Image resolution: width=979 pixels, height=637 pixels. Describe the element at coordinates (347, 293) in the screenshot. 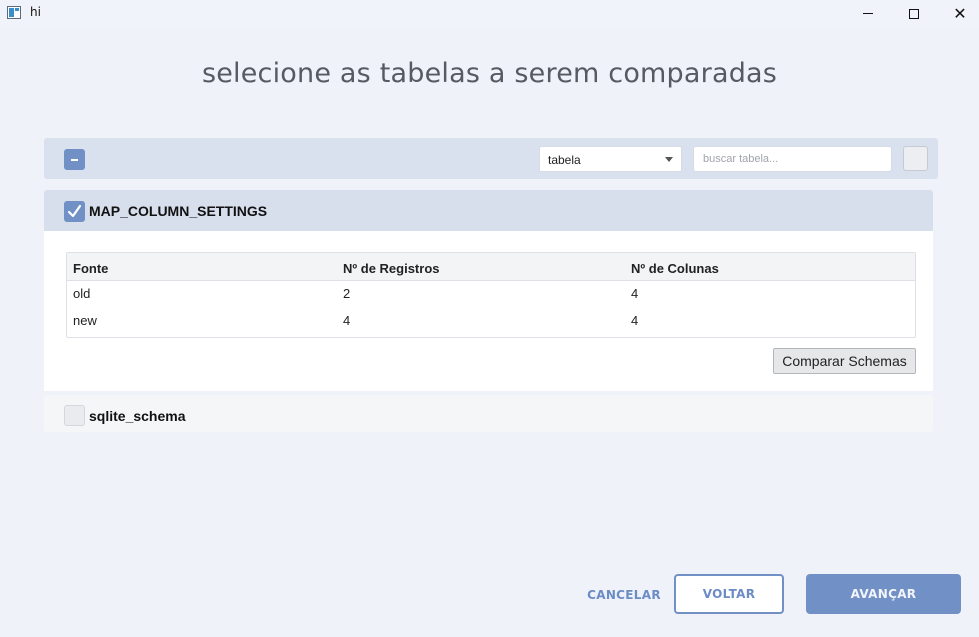

I see `table-cell: 2` at that location.